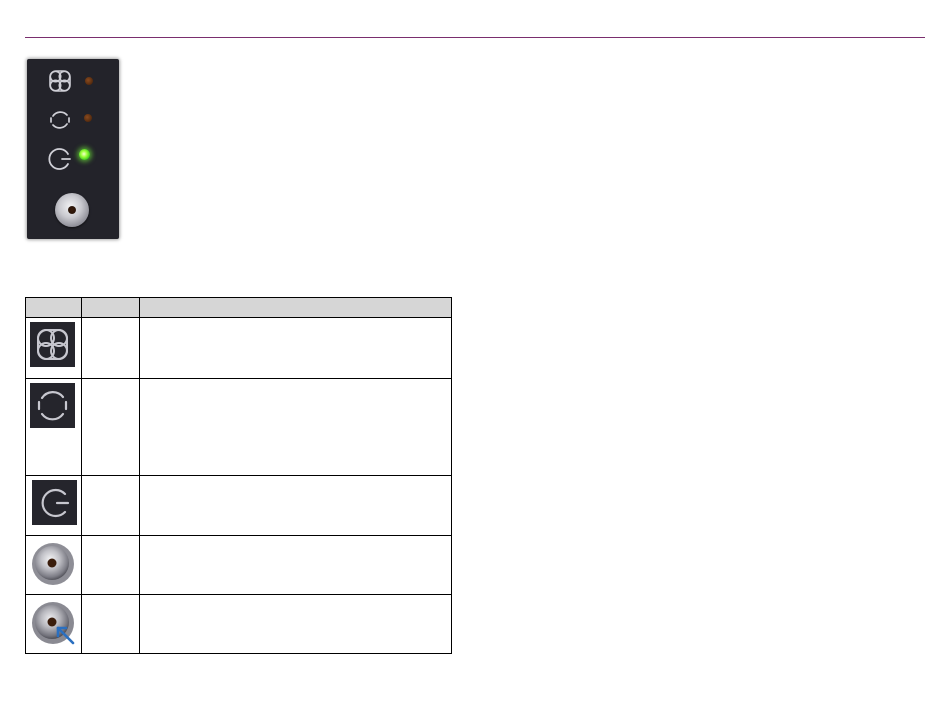 This screenshot has width=950, height=725. Describe the element at coordinates (73, 149) in the screenshot. I see `indicator-panel-photo` at that location.